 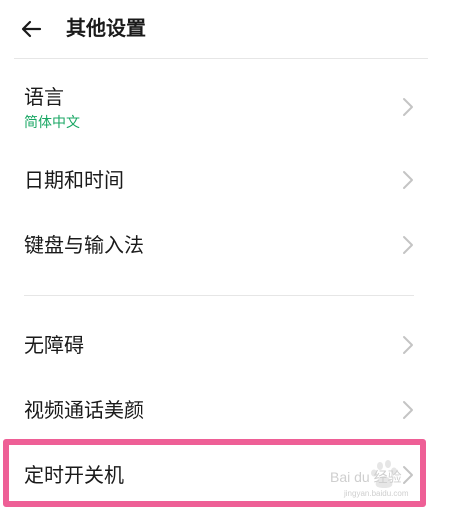 What do you see at coordinates (225, 180) in the screenshot?
I see `settings-item-datetime: 日期和时间` at bounding box center [225, 180].